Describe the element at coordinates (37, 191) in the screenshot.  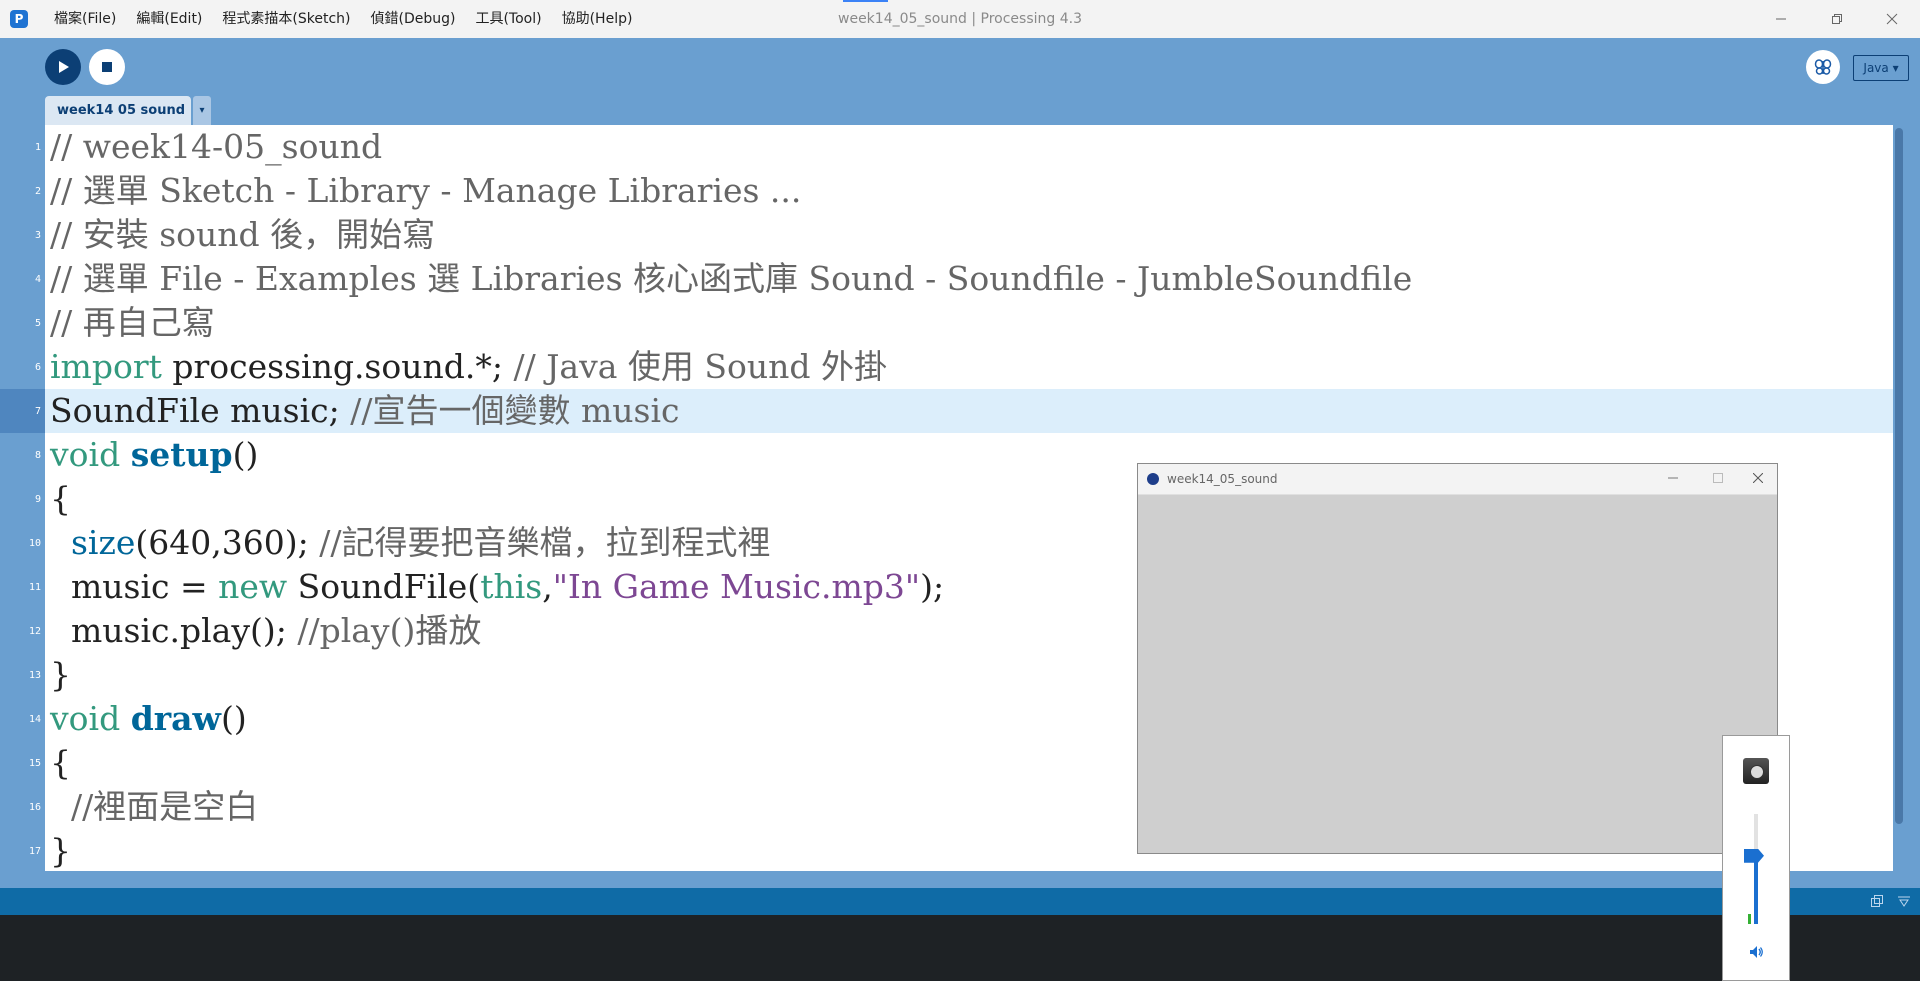
I see `line-number: 2` at that location.